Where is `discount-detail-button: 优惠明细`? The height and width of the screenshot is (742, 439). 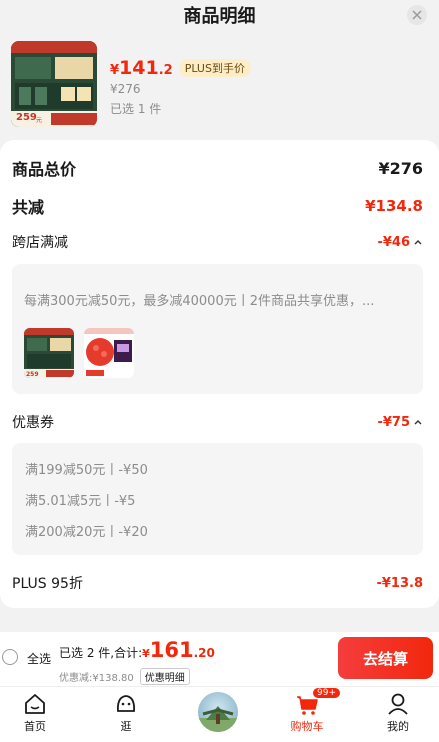 discount-detail-button: 优惠明细 is located at coordinates (164, 676).